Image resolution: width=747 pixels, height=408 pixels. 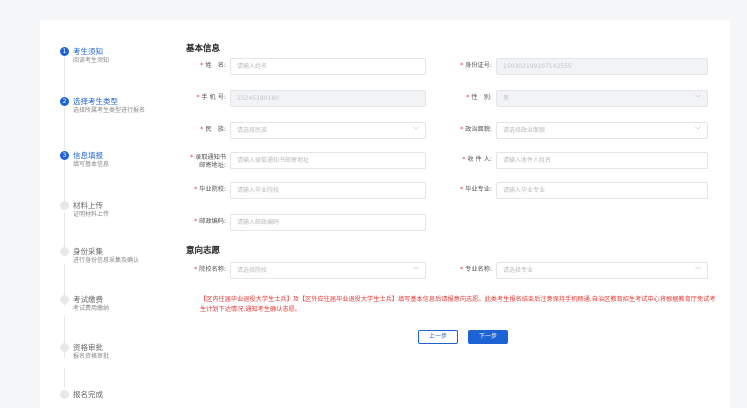 I want to click on phone-label: * 手 机 号:, so click(x=211, y=97).